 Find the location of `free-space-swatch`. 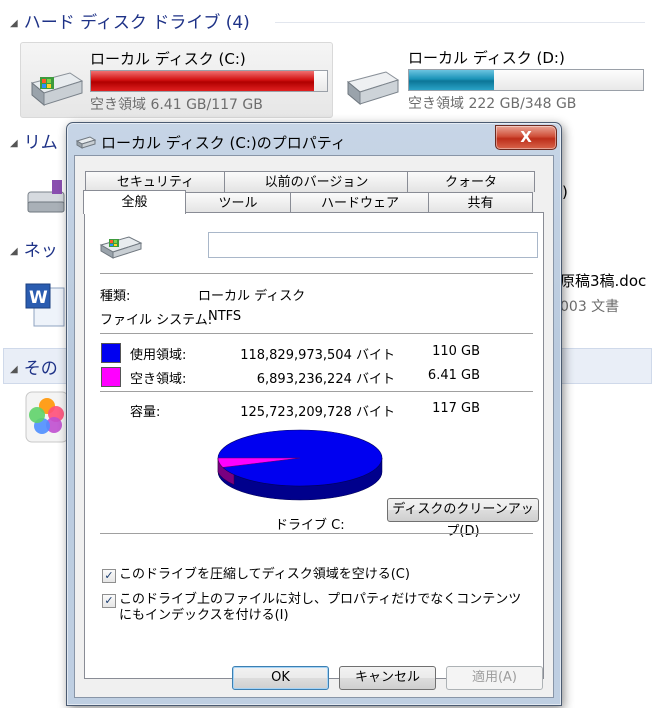

free-space-swatch is located at coordinates (111, 377).